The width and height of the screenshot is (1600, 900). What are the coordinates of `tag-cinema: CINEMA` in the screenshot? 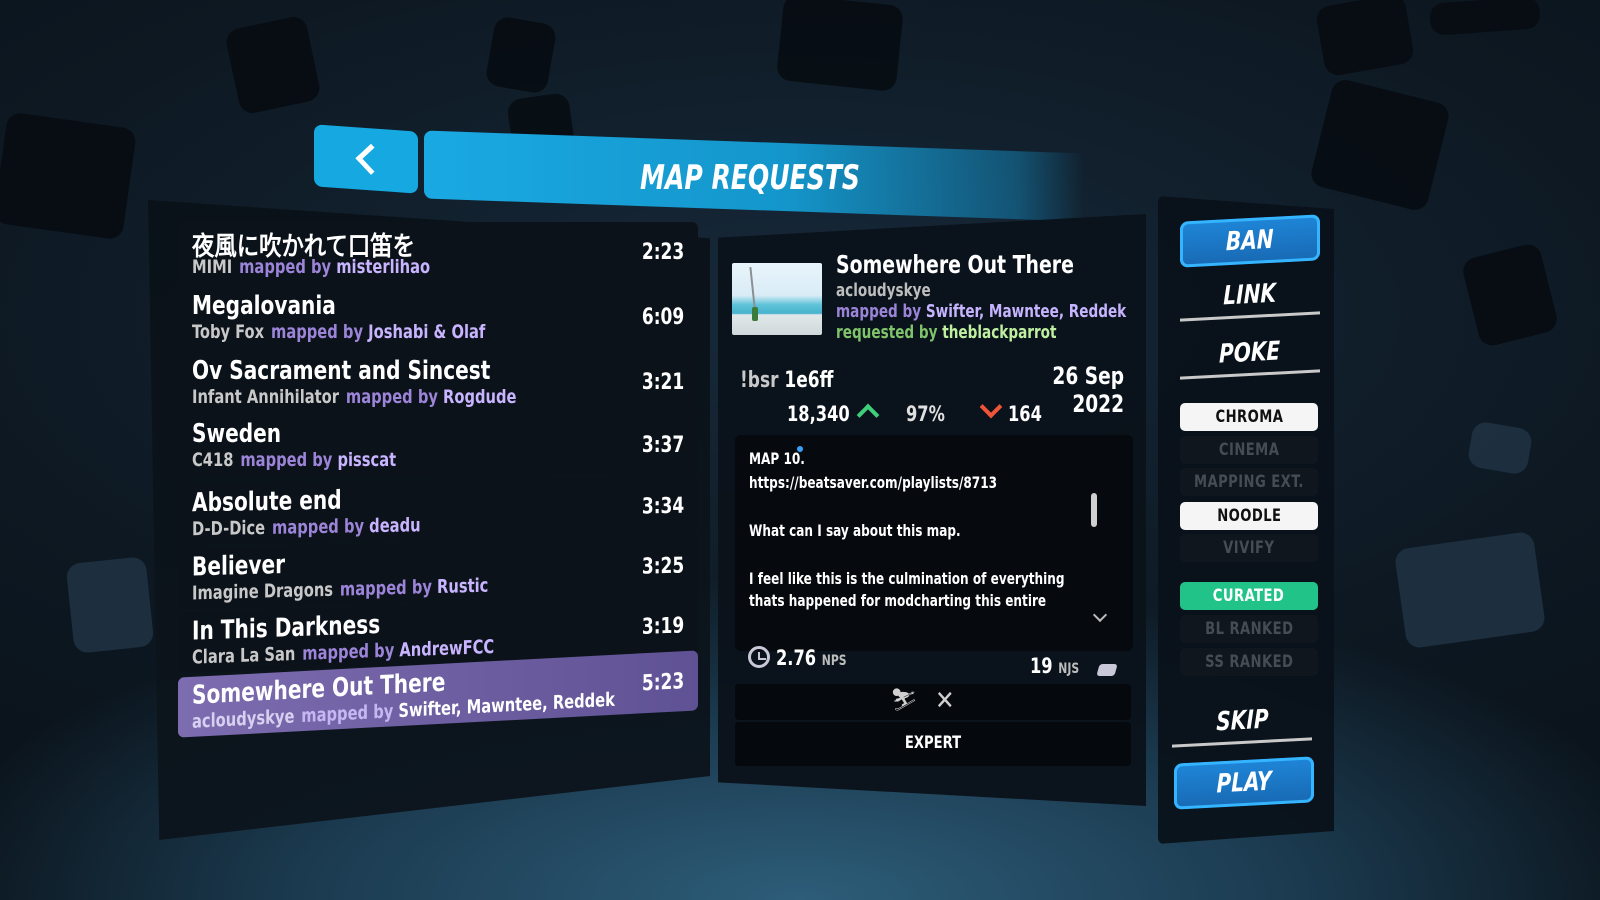 It's located at (1249, 450).